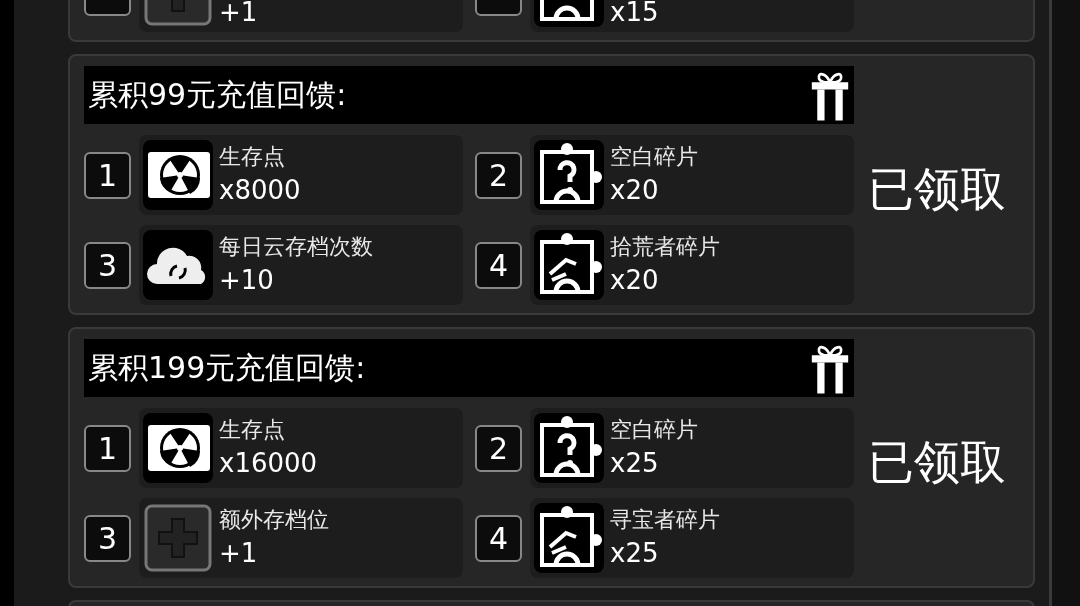 This screenshot has height=606, width=1080. I want to click on item-name: 额外存档位, so click(274, 520).